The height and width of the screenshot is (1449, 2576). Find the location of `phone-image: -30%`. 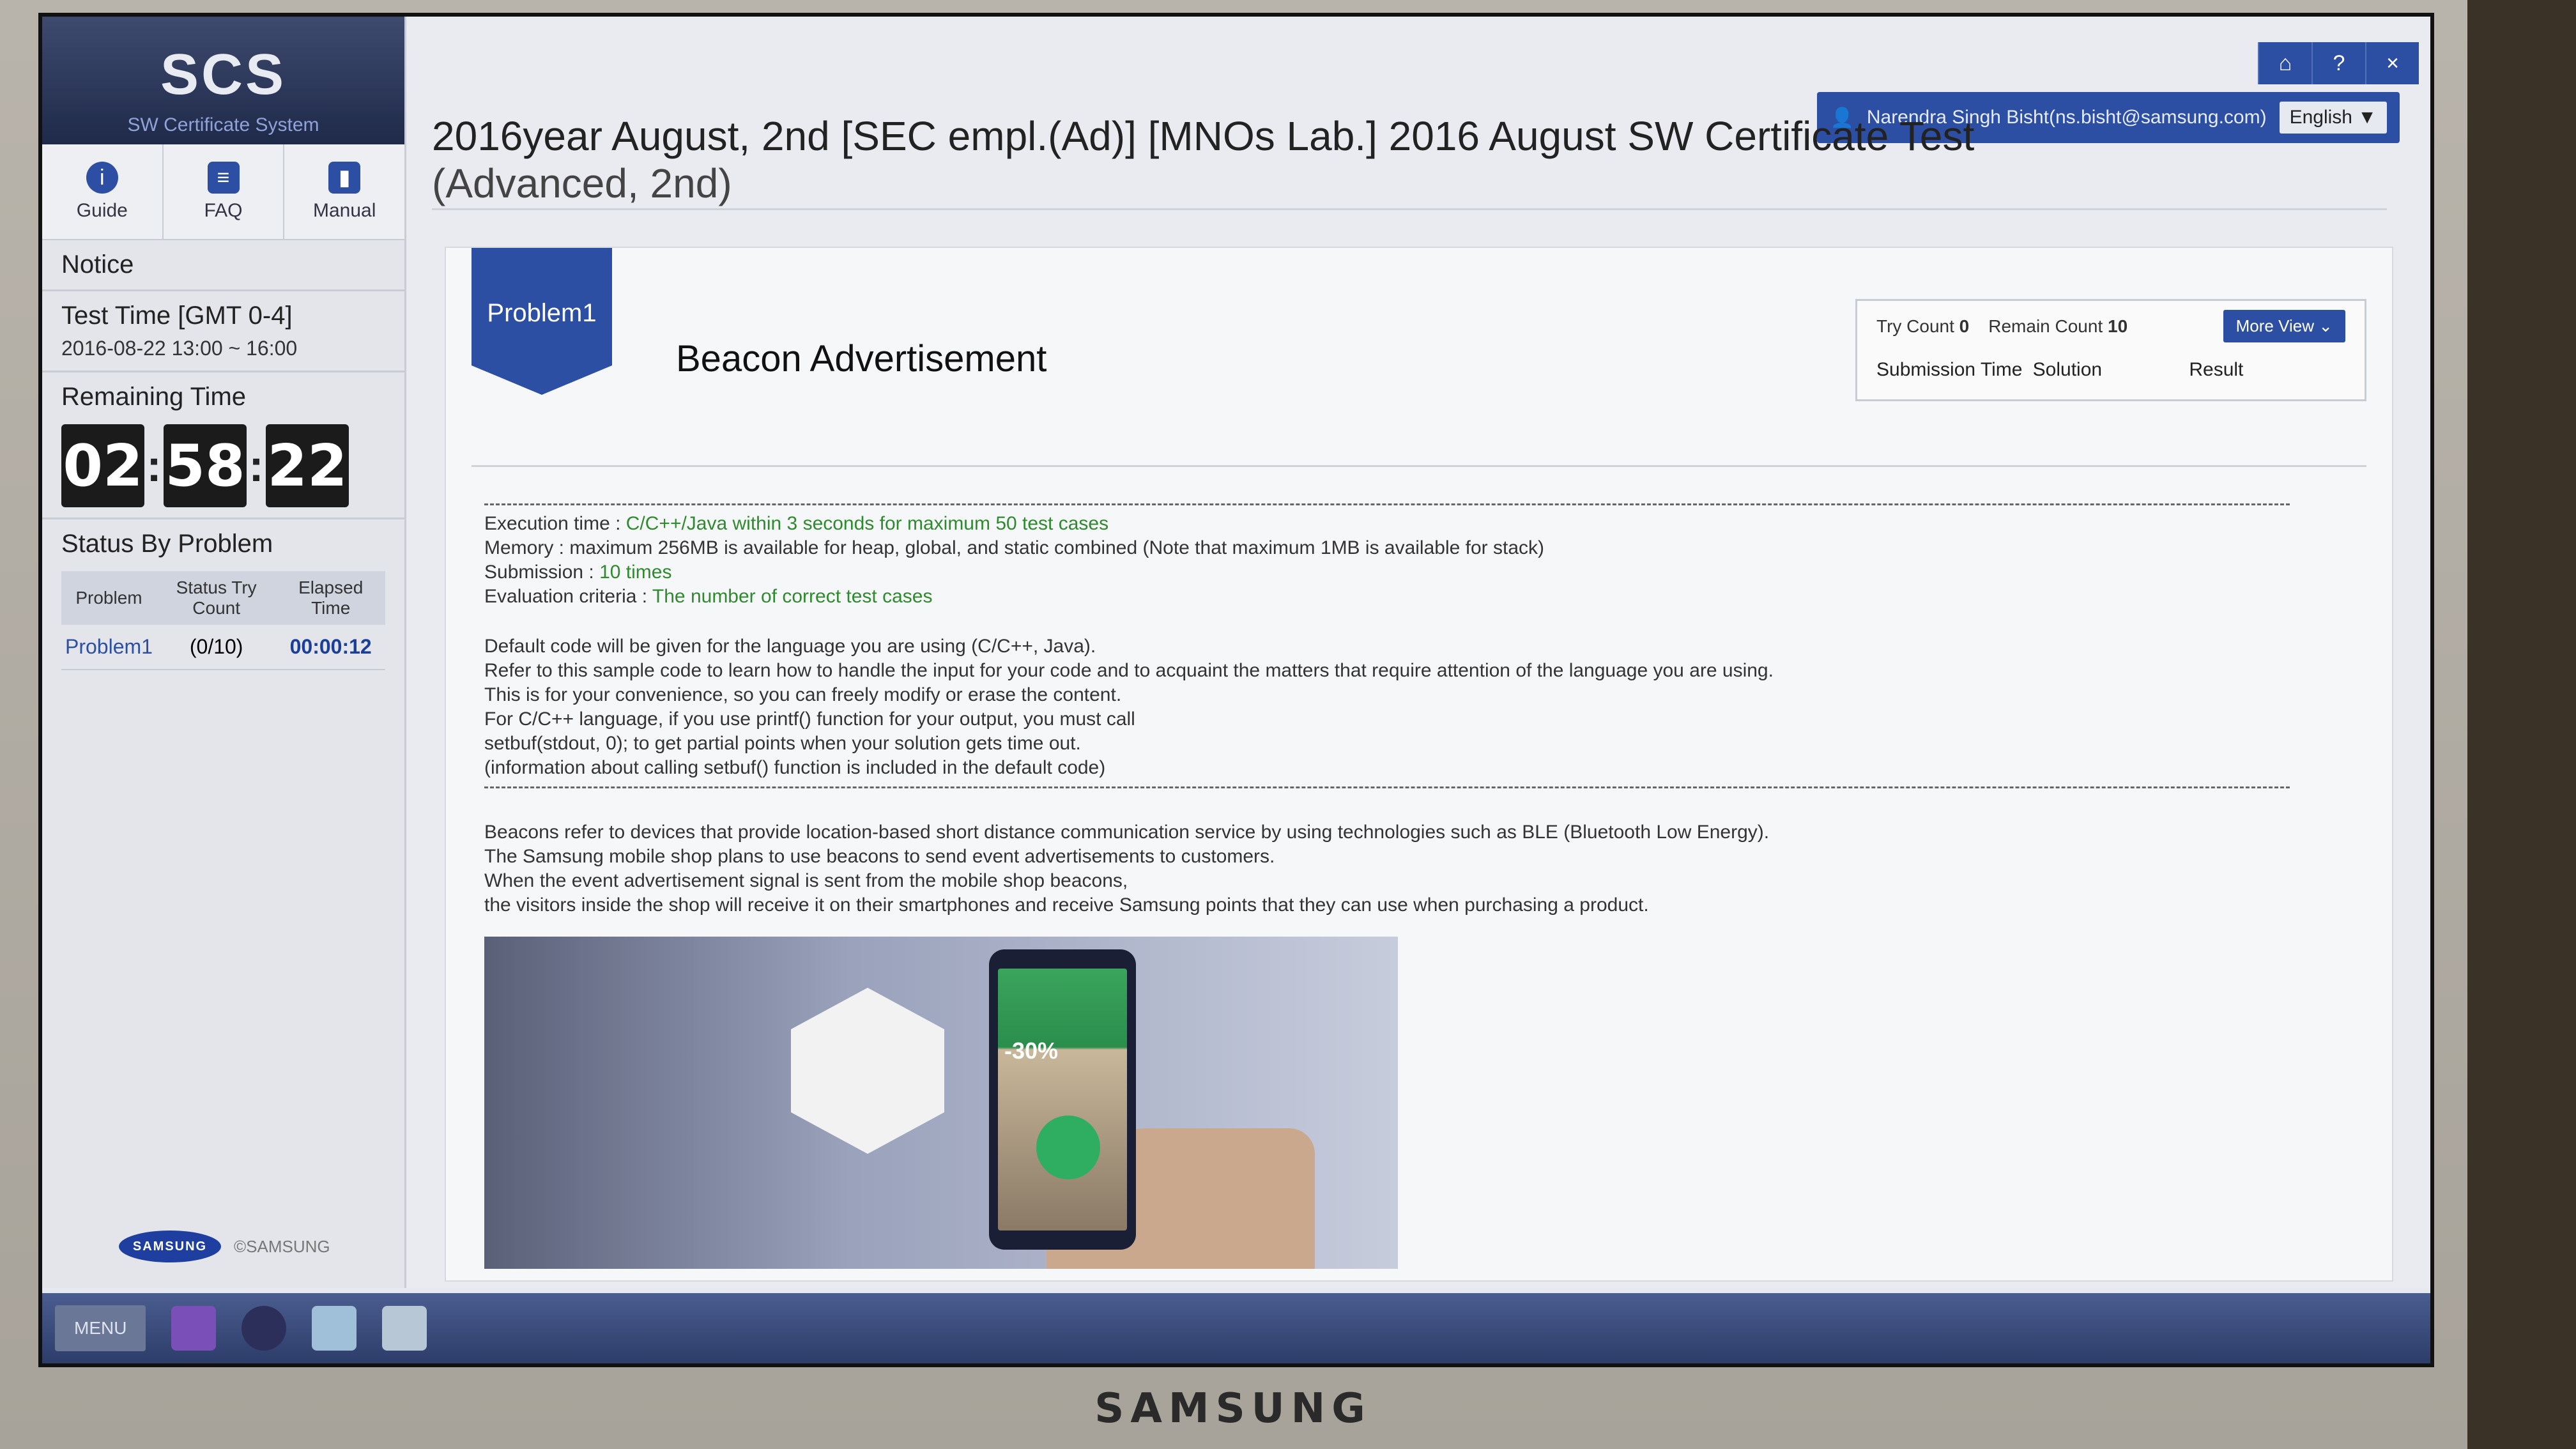

phone-image: -30% is located at coordinates (1062, 1099).